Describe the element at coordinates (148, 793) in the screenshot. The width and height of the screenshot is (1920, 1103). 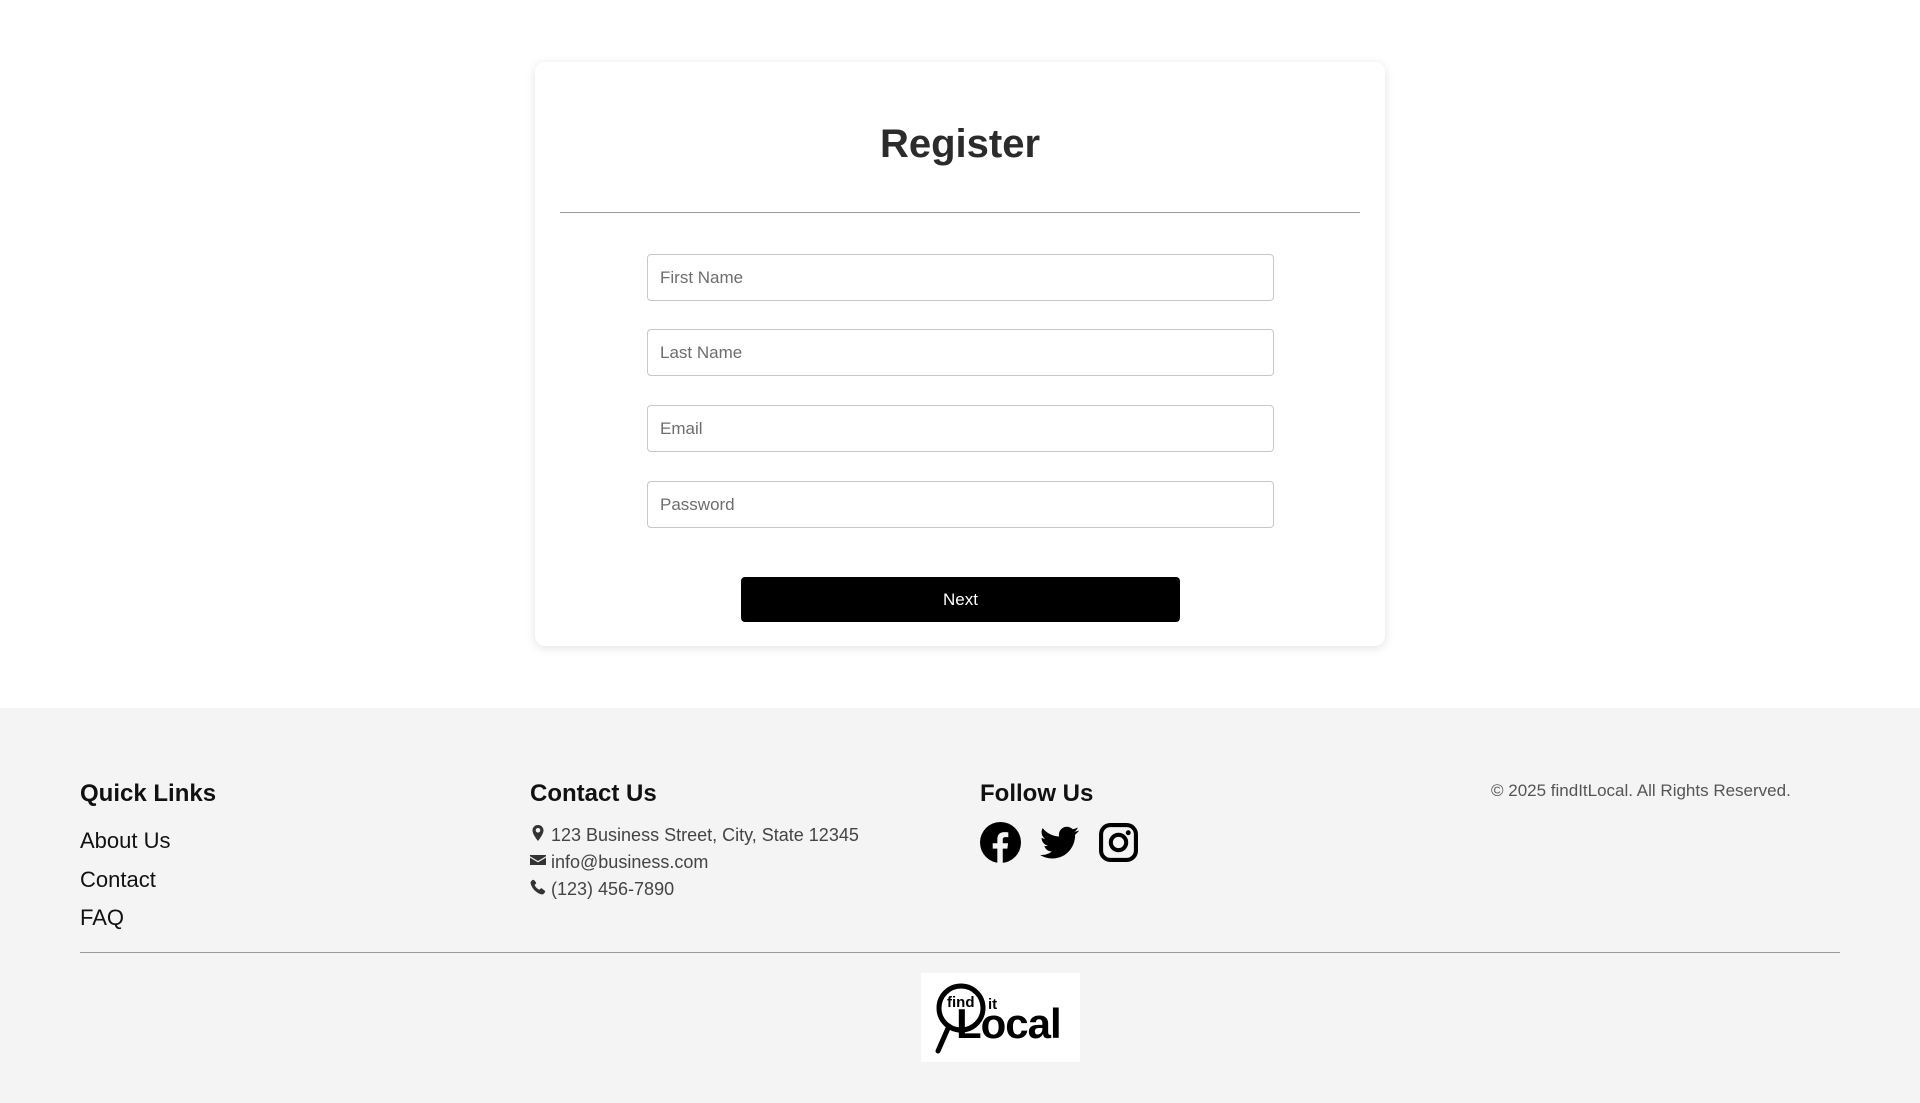
I see `quick-links-heading: Quick Links` at that location.